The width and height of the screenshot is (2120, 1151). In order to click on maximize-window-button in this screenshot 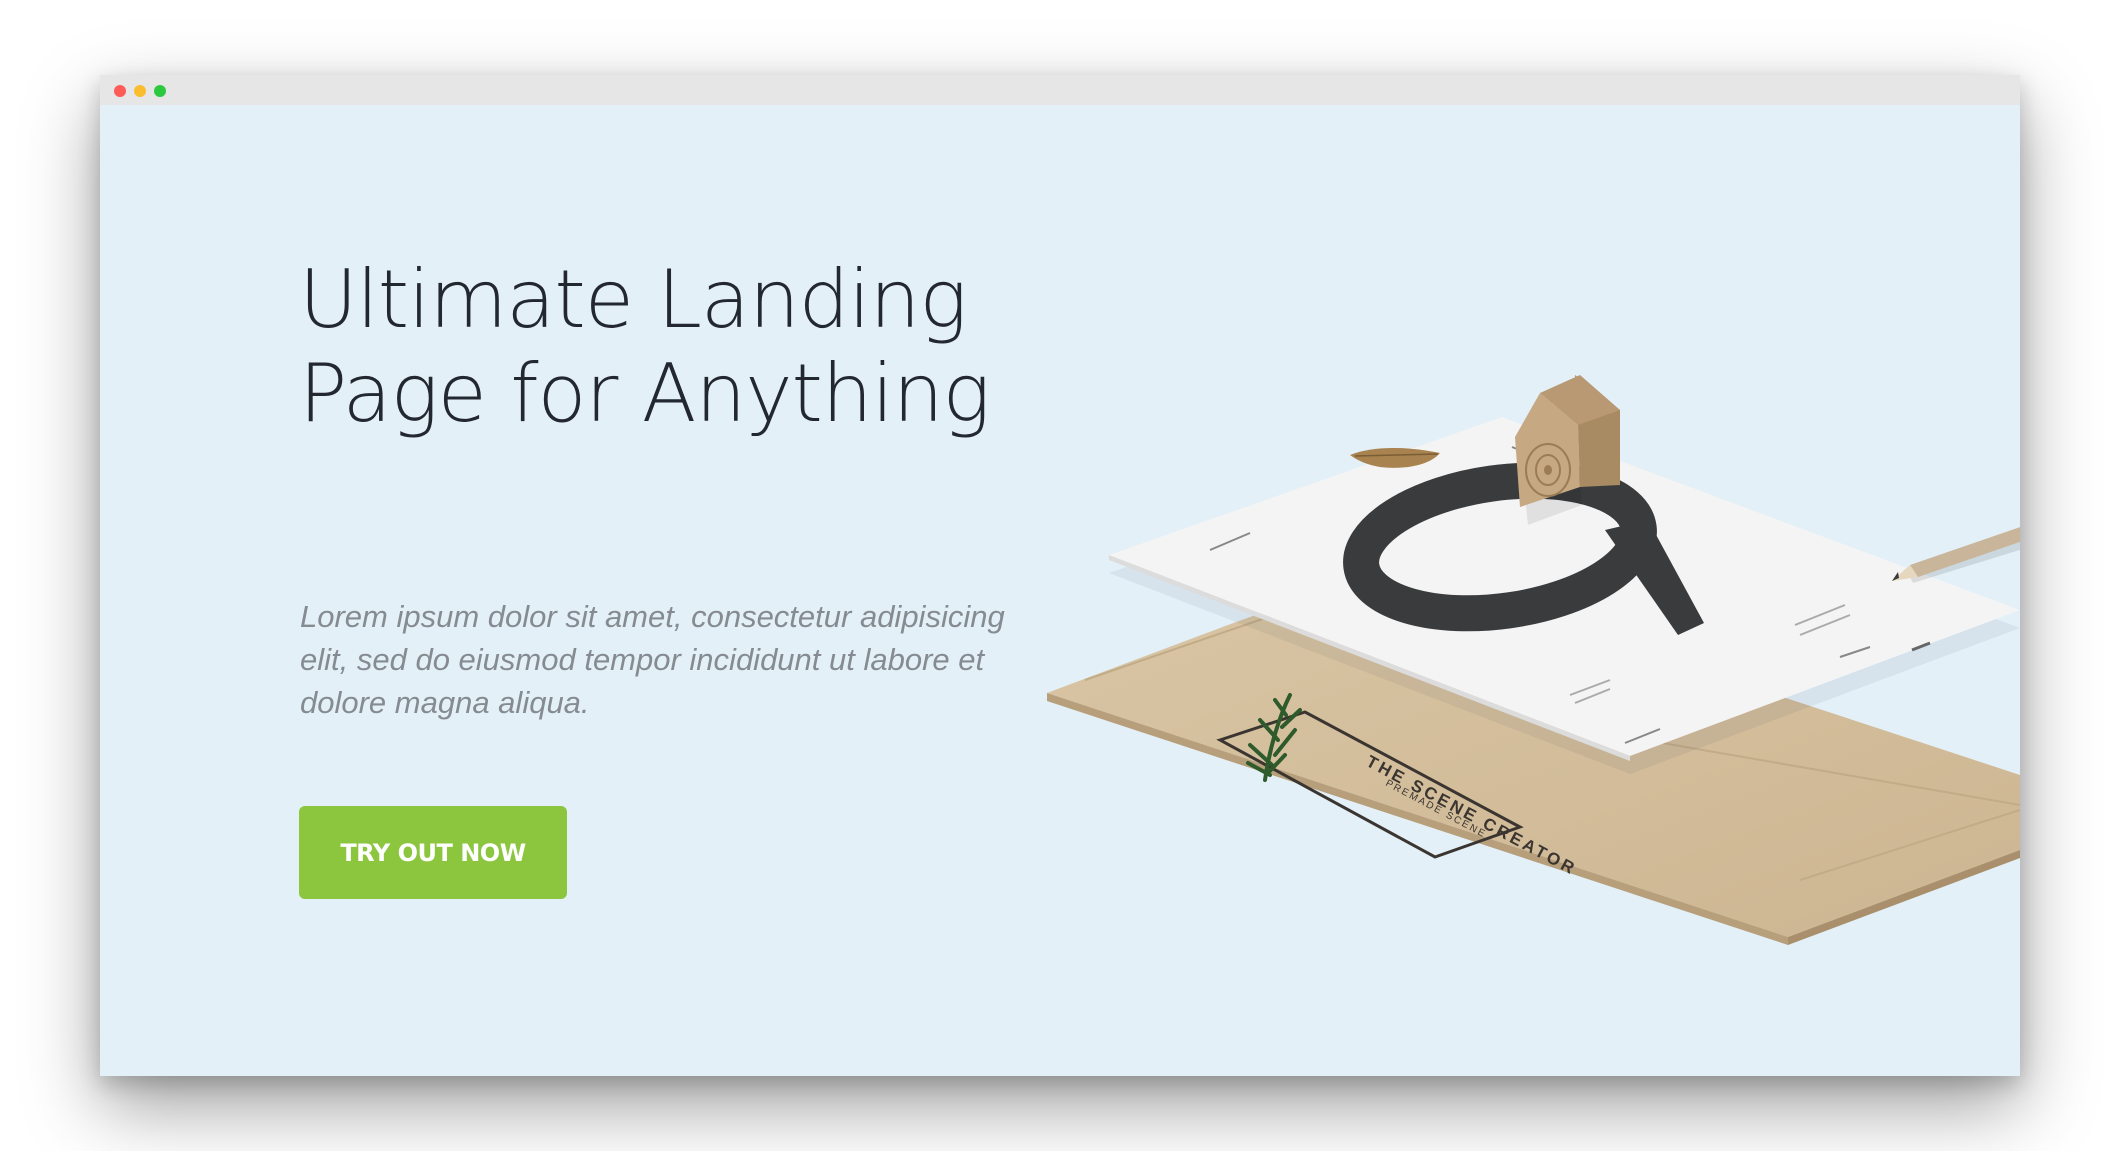, I will do `click(160, 91)`.